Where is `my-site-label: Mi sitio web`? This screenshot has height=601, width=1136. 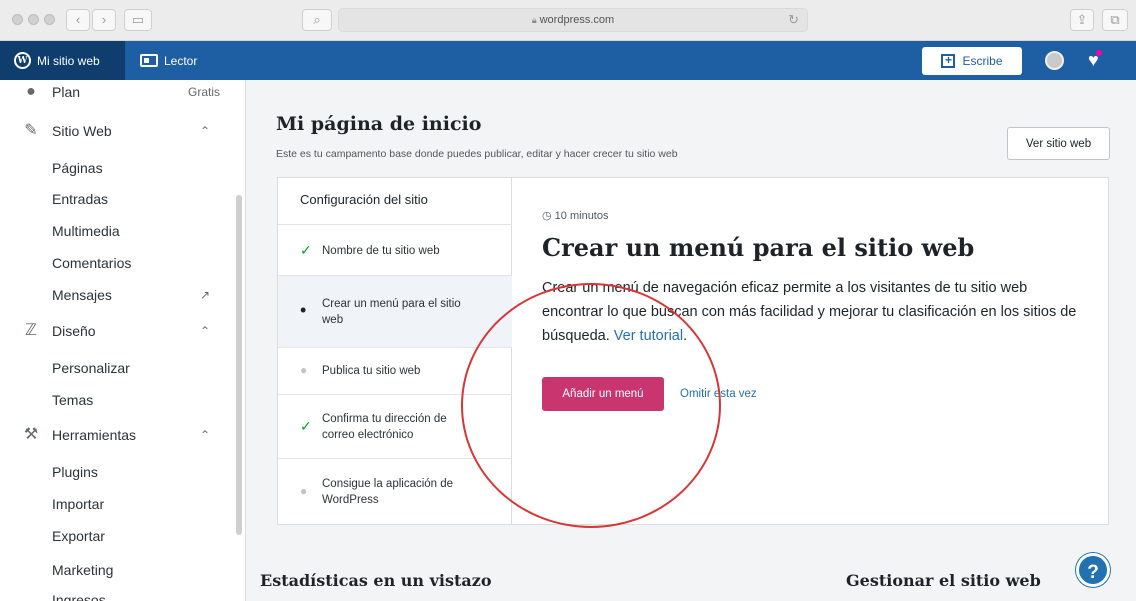
my-site-label: Mi sitio web is located at coordinates (68, 60).